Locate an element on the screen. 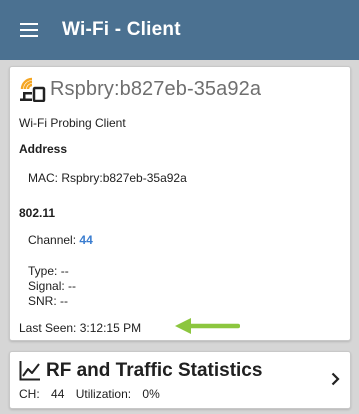 The width and height of the screenshot is (359, 414). ch-stat: CH: 44 is located at coordinates (43, 394).